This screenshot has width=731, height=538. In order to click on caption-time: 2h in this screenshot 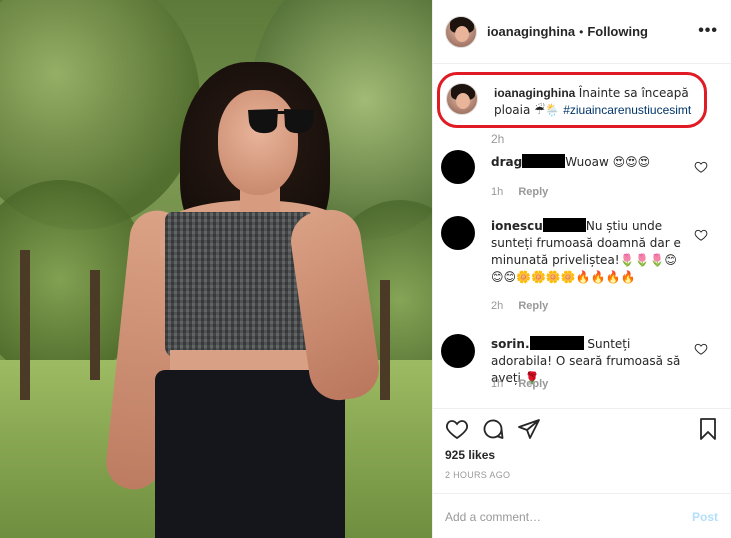, I will do `click(498, 139)`.